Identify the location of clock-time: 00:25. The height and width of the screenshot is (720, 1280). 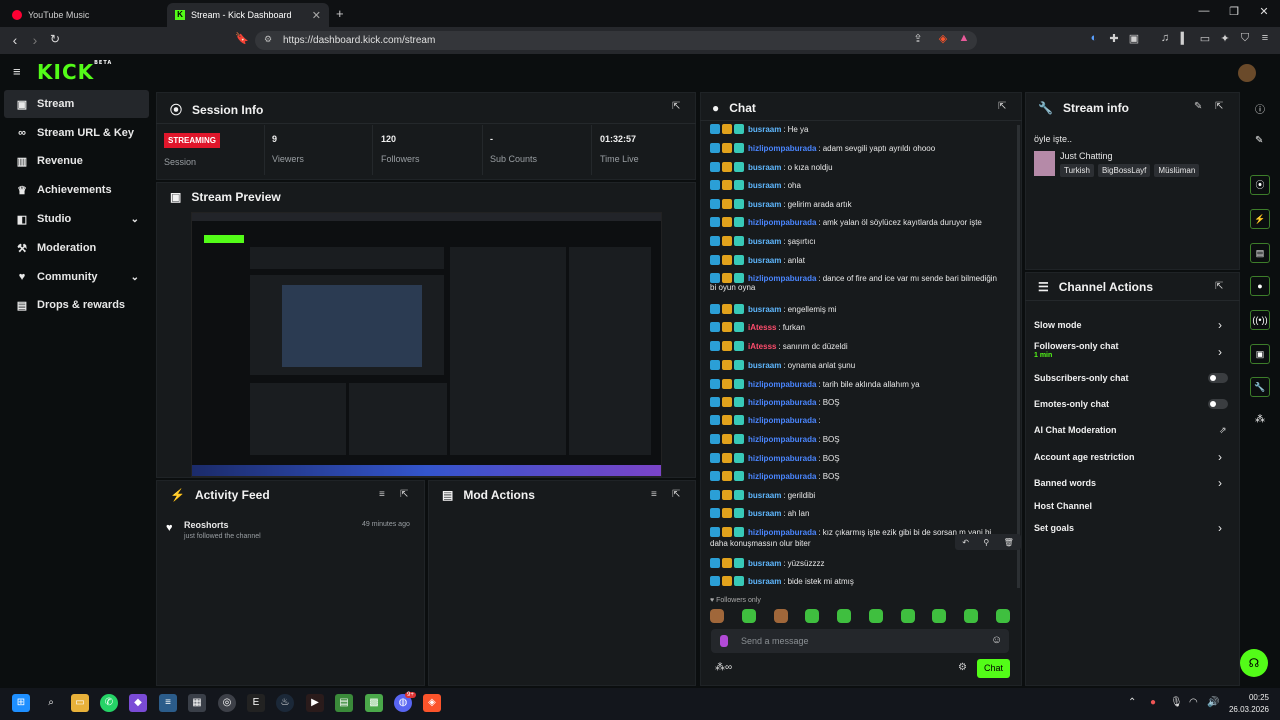
(1256, 697).